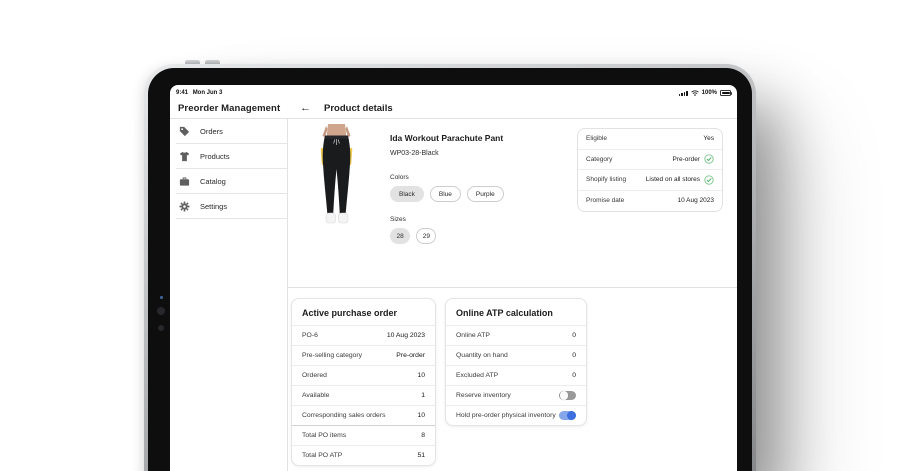 This screenshot has width=900, height=471. I want to click on row-label: Ordered, so click(314, 375).